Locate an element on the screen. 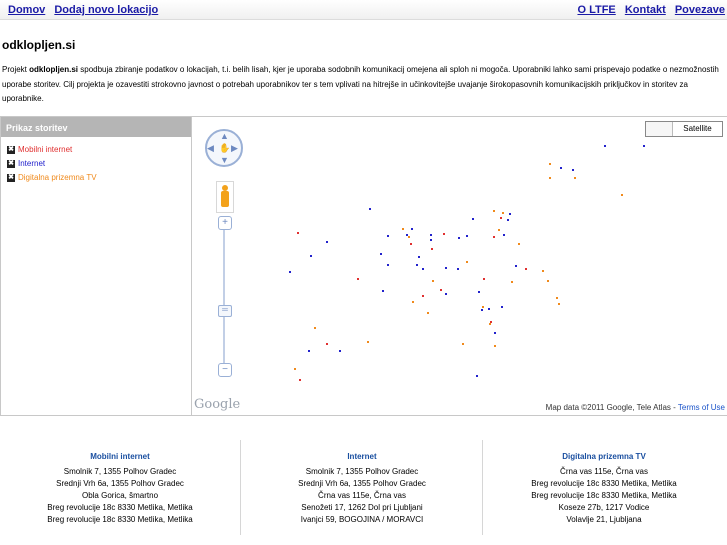 Image resolution: width=727 pixels, height=545 pixels. nav-link-links: Povezave is located at coordinates (700, 10).